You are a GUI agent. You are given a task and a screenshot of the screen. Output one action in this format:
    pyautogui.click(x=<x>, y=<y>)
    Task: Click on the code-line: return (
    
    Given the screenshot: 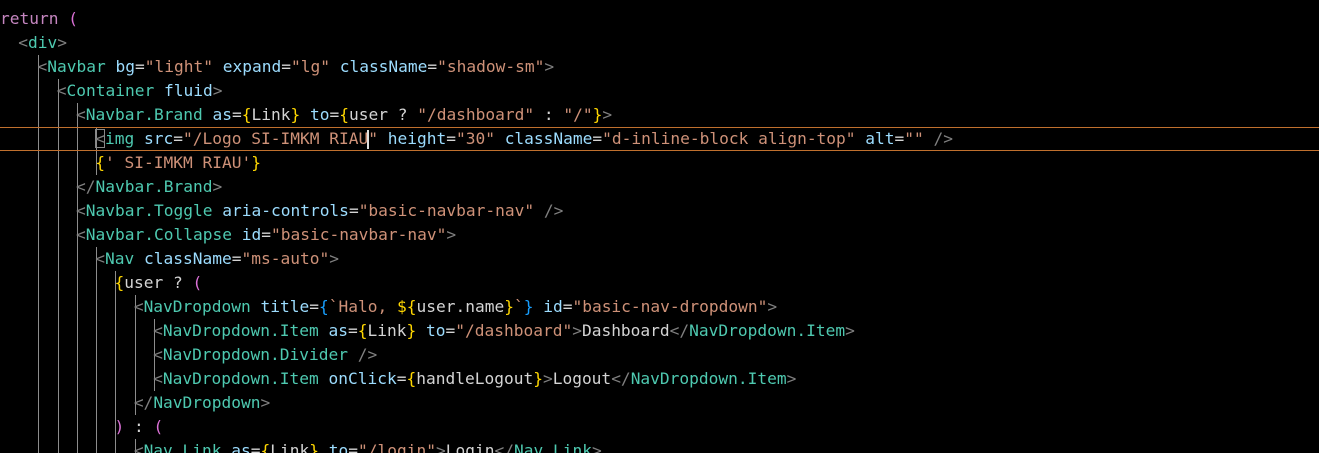 What is the action you would take?
    pyautogui.click(x=39, y=19)
    